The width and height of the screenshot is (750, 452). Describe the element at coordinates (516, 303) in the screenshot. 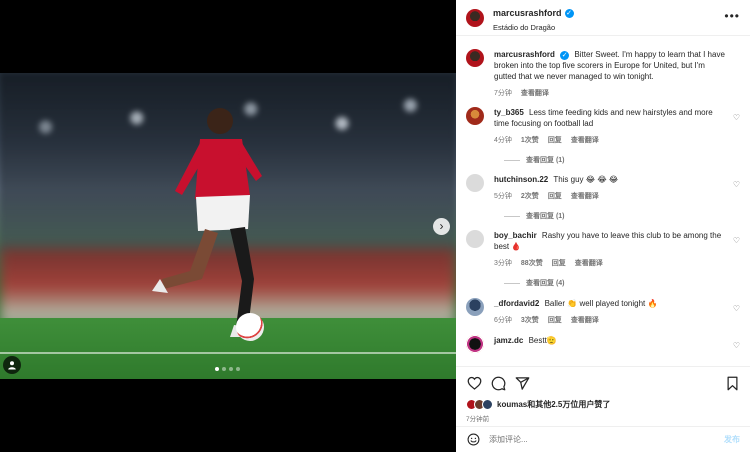

I see `comment-username: _dfordavid2` at that location.